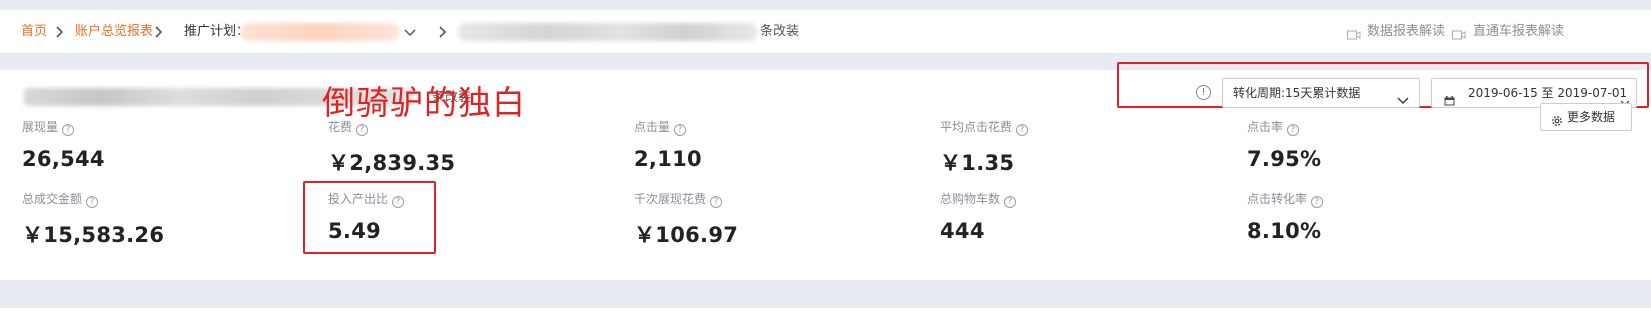 Image resolution: width=1651 pixels, height=329 pixels. Describe the element at coordinates (780, 31) in the screenshot. I see `breadcrumb-item-suffix: 条改装` at that location.